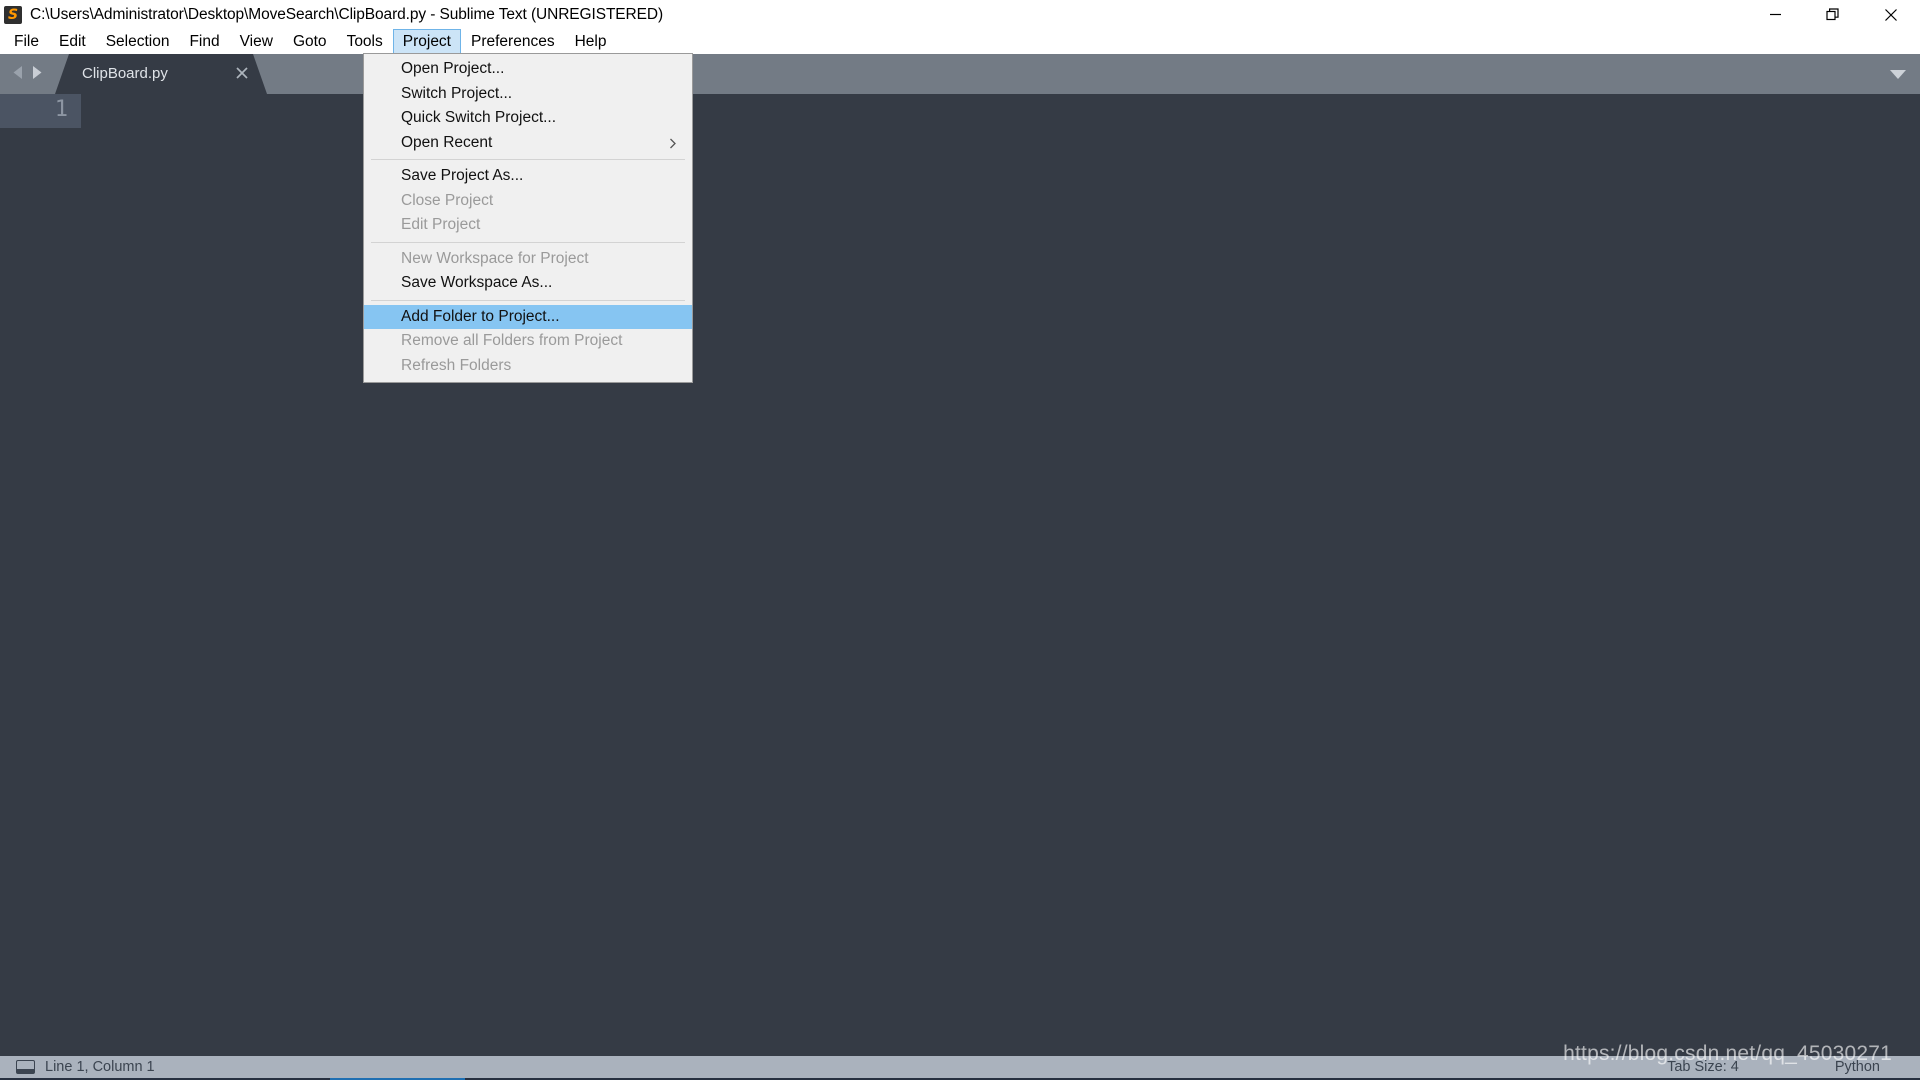 Image resolution: width=1920 pixels, height=1080 pixels. I want to click on menu-find: Find, so click(204, 41).